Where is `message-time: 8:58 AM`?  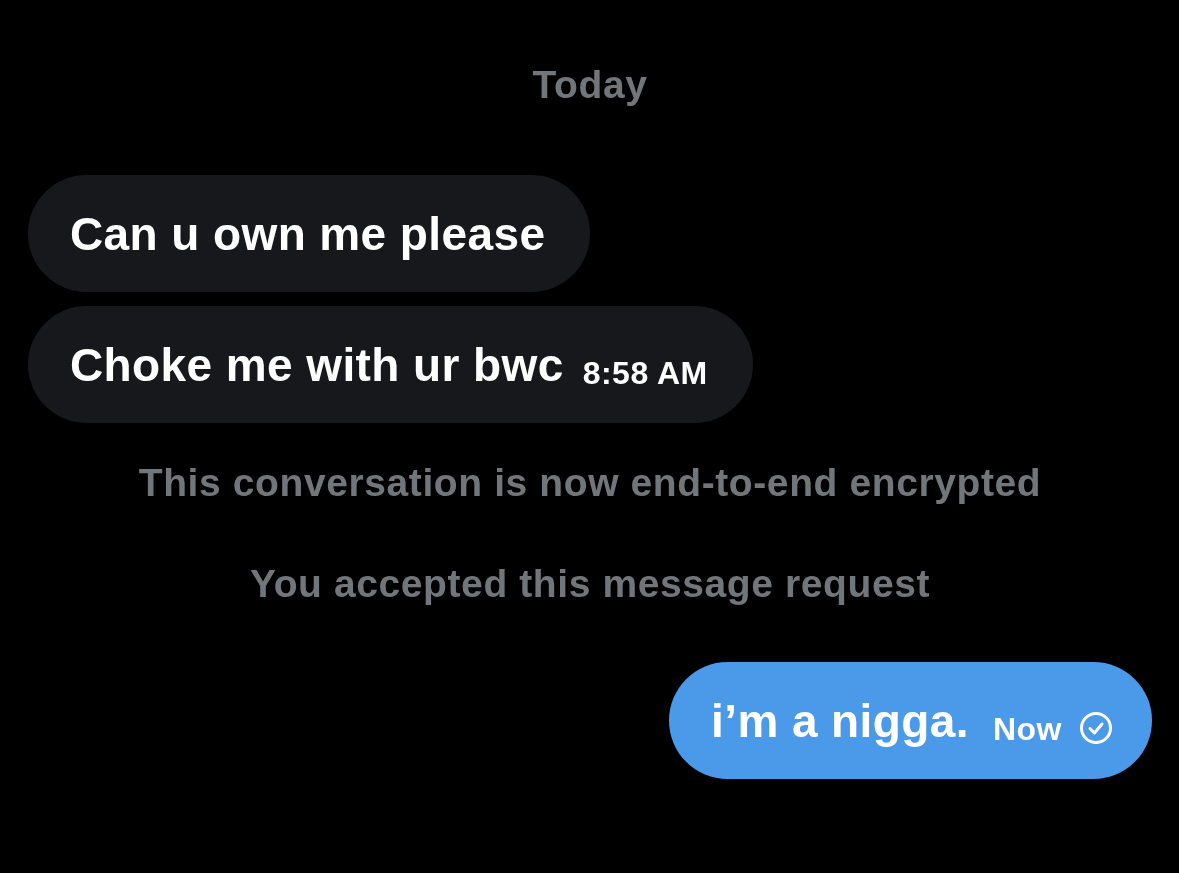 message-time: 8:58 AM is located at coordinates (645, 373).